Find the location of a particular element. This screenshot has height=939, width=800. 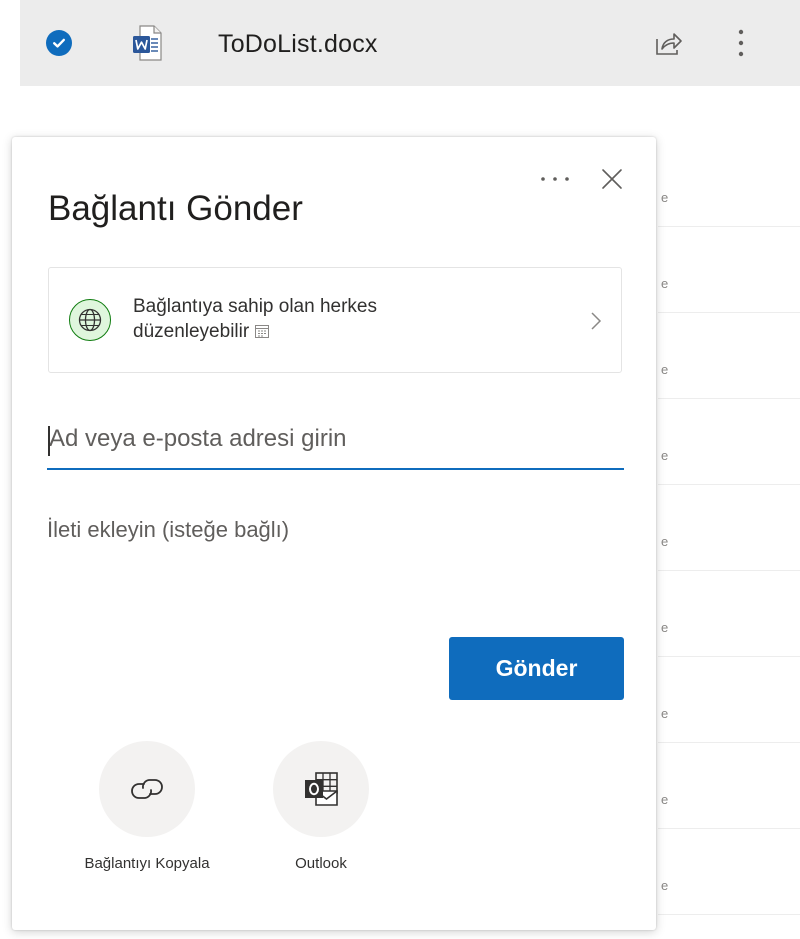

file-name: ToDoList.docx is located at coordinates (298, 44).